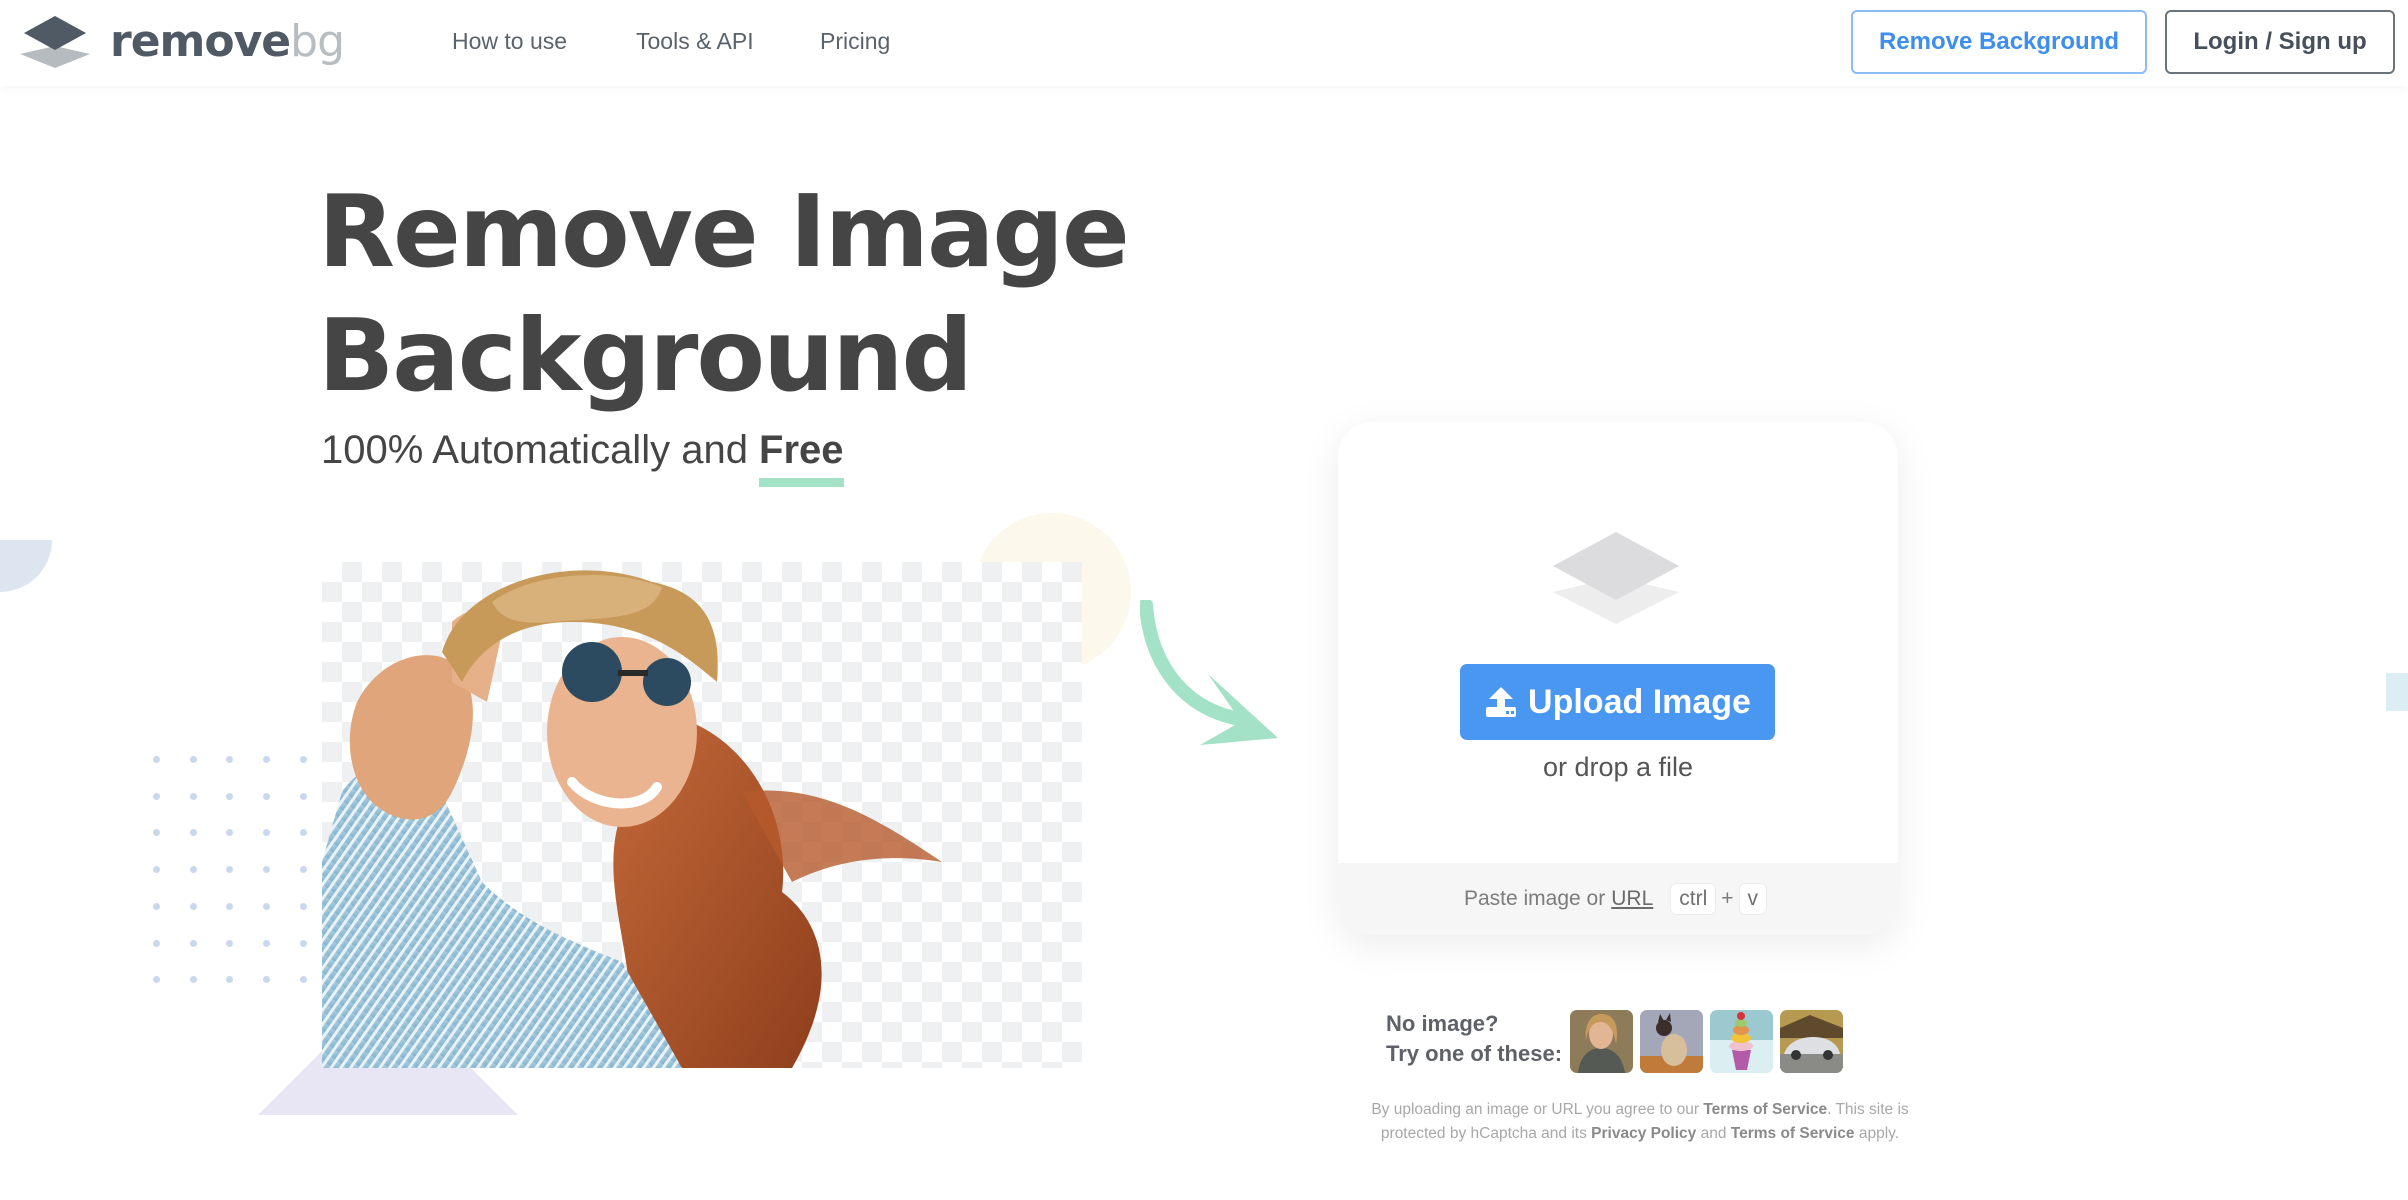 The image size is (2408, 1200). Describe the element at coordinates (509, 41) in the screenshot. I see `nav-how-to-use: How to use` at that location.